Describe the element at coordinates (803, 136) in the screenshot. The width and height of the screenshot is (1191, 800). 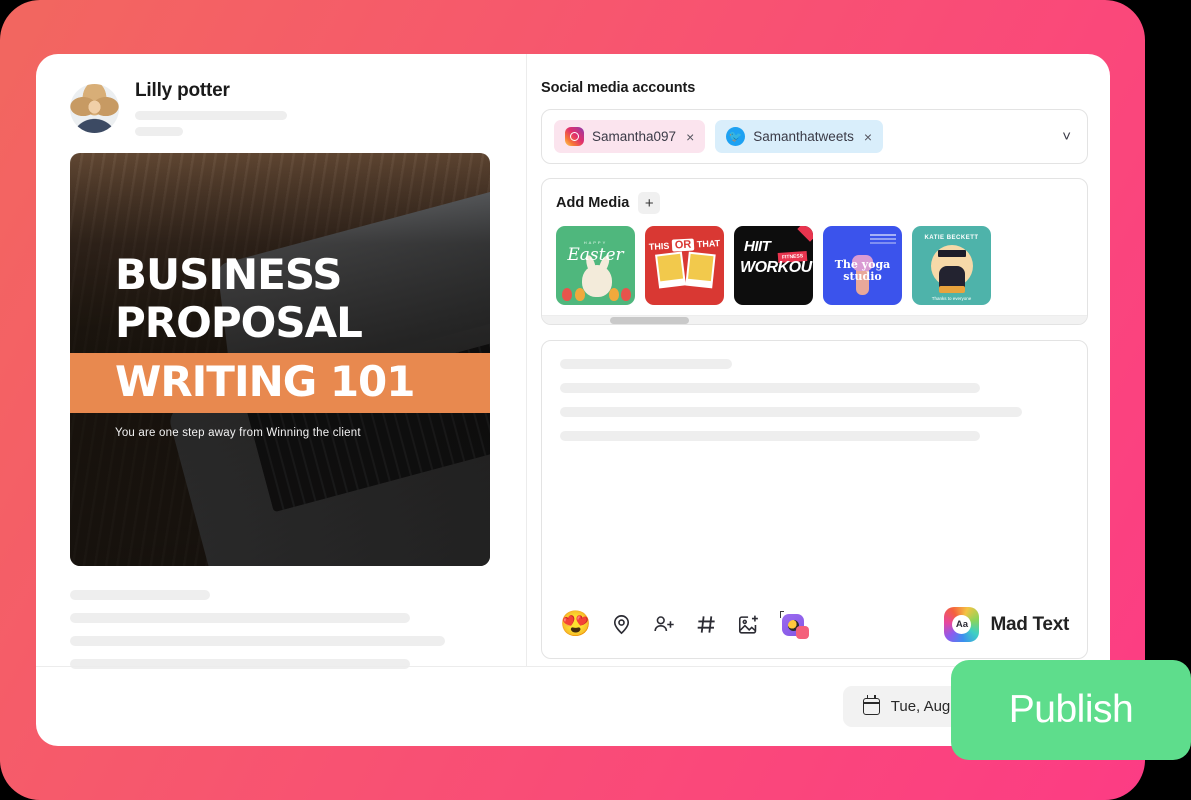
I see `account-handle: Samanthatweets` at that location.